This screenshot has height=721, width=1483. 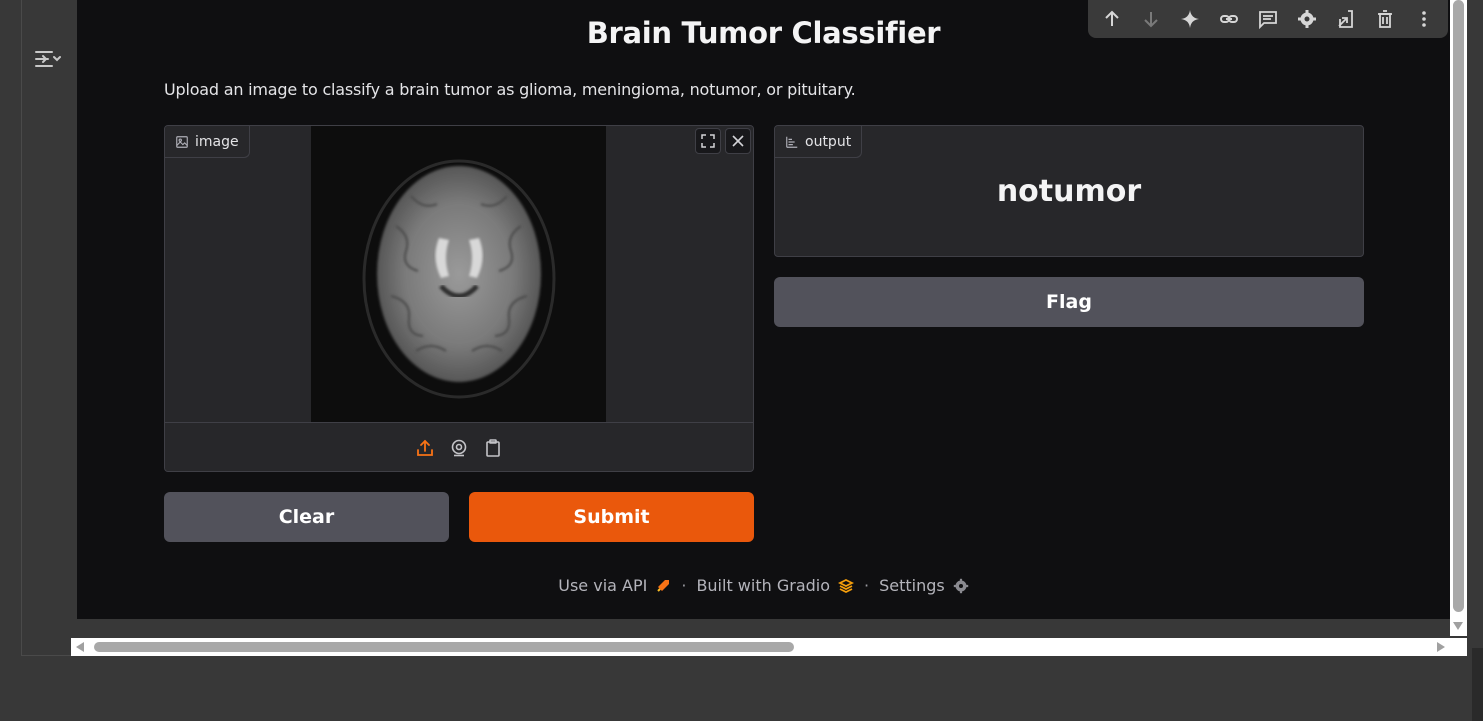 I want to click on close-icon, so click(x=738, y=141).